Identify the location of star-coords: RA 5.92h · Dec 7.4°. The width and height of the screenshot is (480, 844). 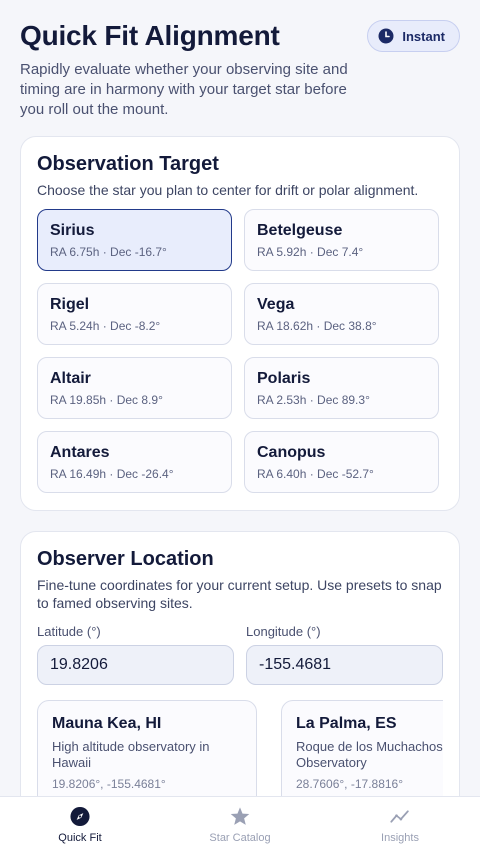
(310, 252).